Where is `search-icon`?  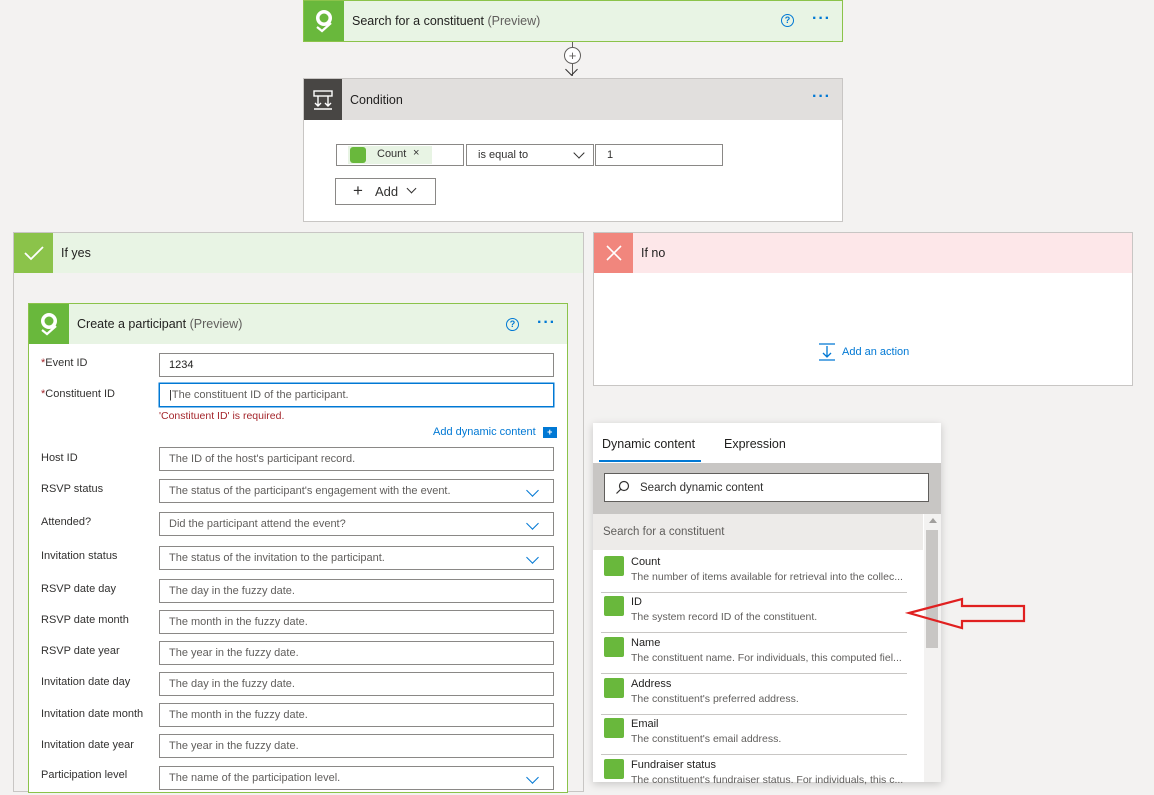
search-icon is located at coordinates (623, 487).